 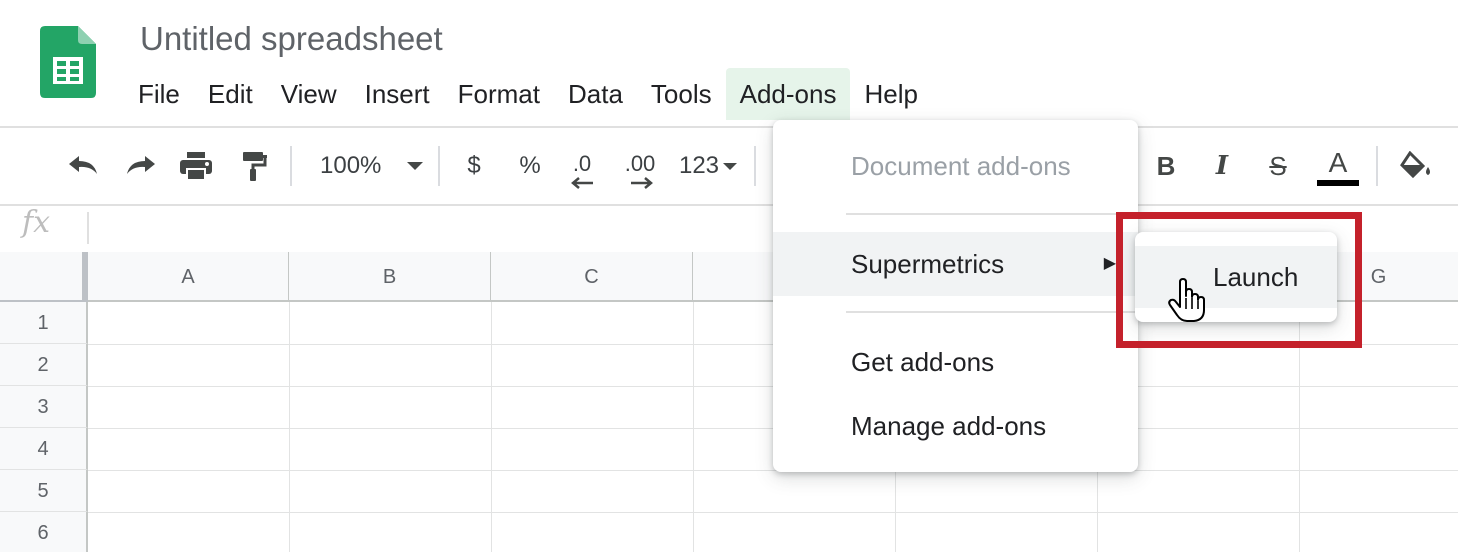 What do you see at coordinates (595, 94) in the screenshot?
I see `menu-data: Data` at bounding box center [595, 94].